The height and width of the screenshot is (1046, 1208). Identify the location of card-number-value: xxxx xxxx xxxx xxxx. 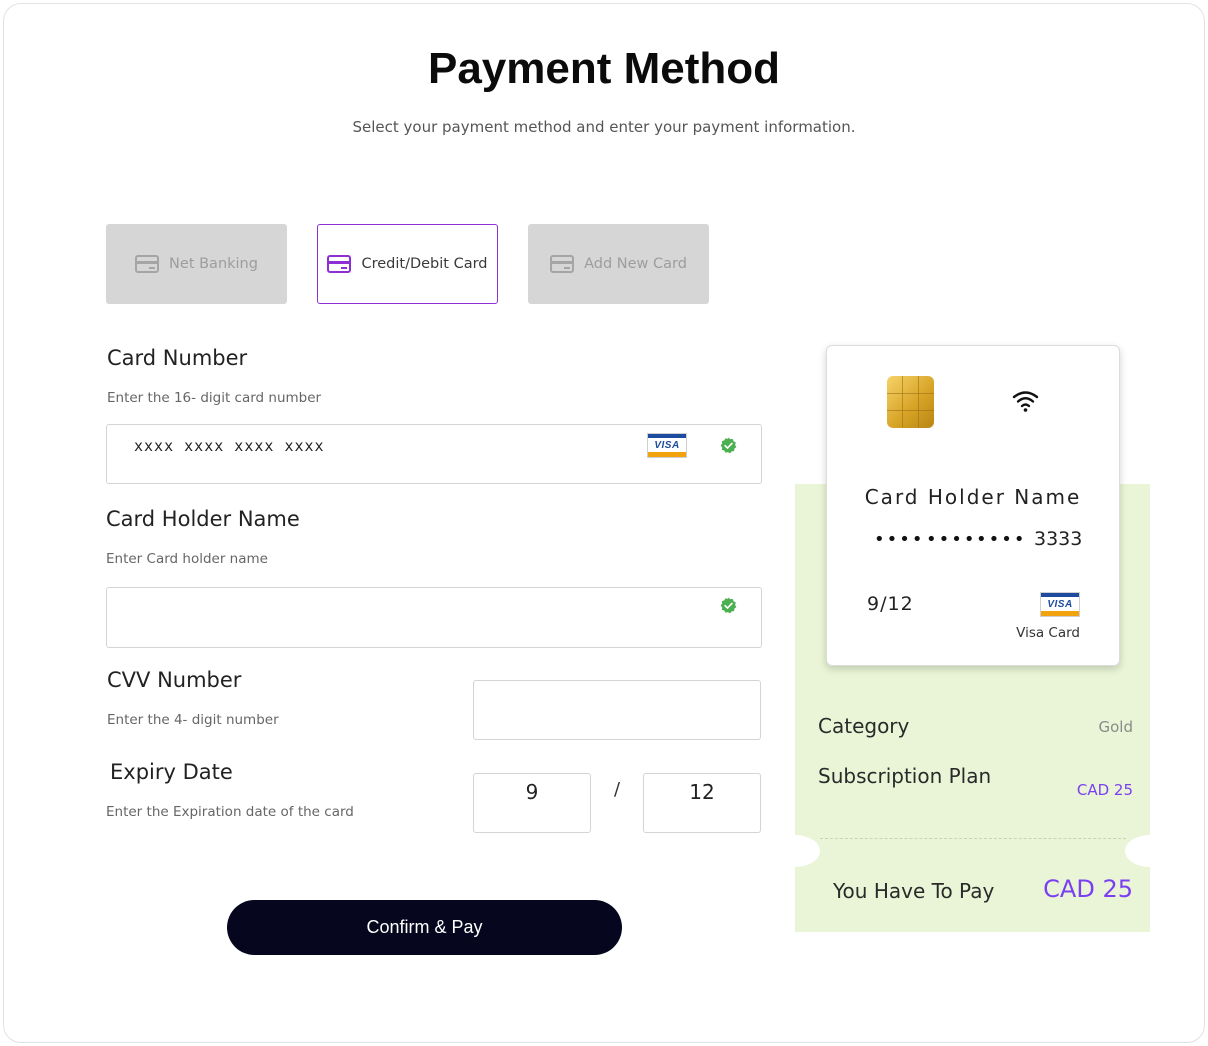
(229, 446).